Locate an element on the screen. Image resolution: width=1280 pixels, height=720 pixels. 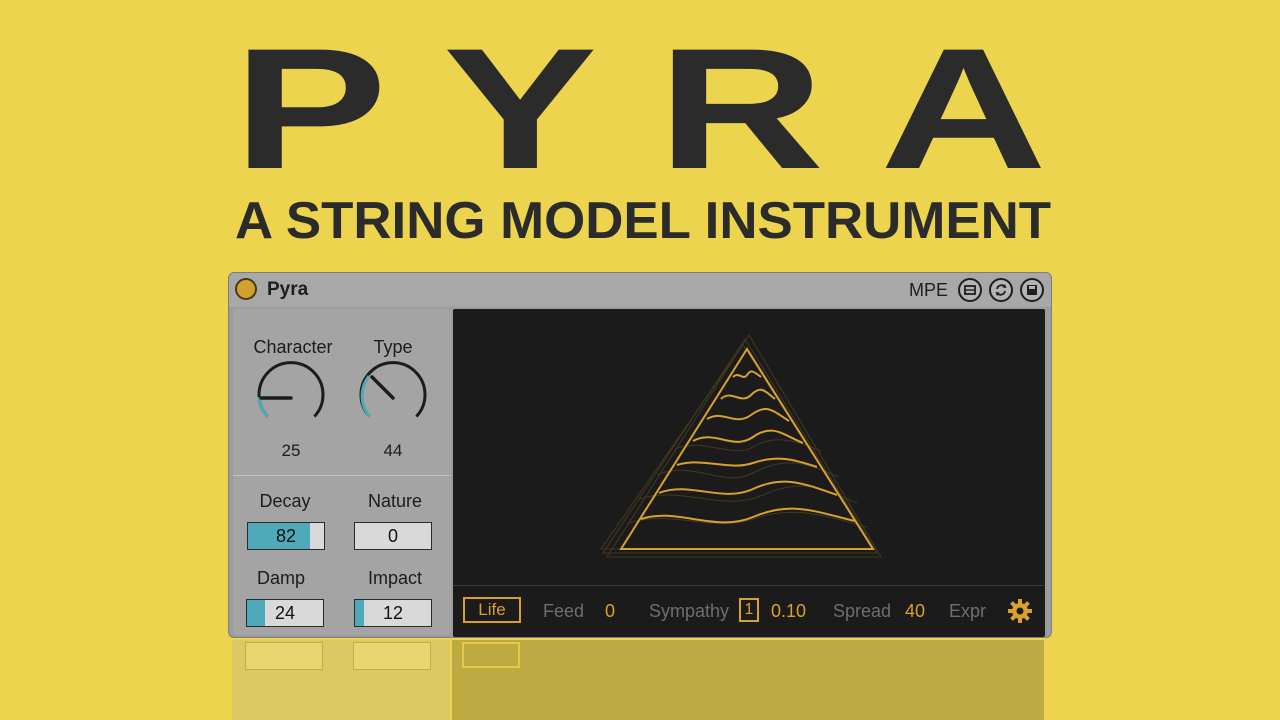
panel-divider is located at coordinates (342, 475).